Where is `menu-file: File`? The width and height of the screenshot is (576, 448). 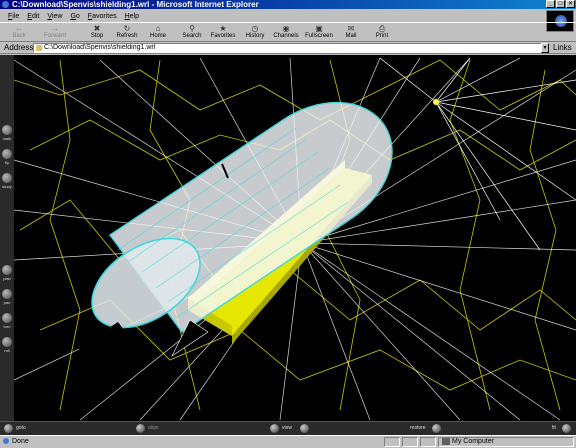 menu-file: File is located at coordinates (13, 16).